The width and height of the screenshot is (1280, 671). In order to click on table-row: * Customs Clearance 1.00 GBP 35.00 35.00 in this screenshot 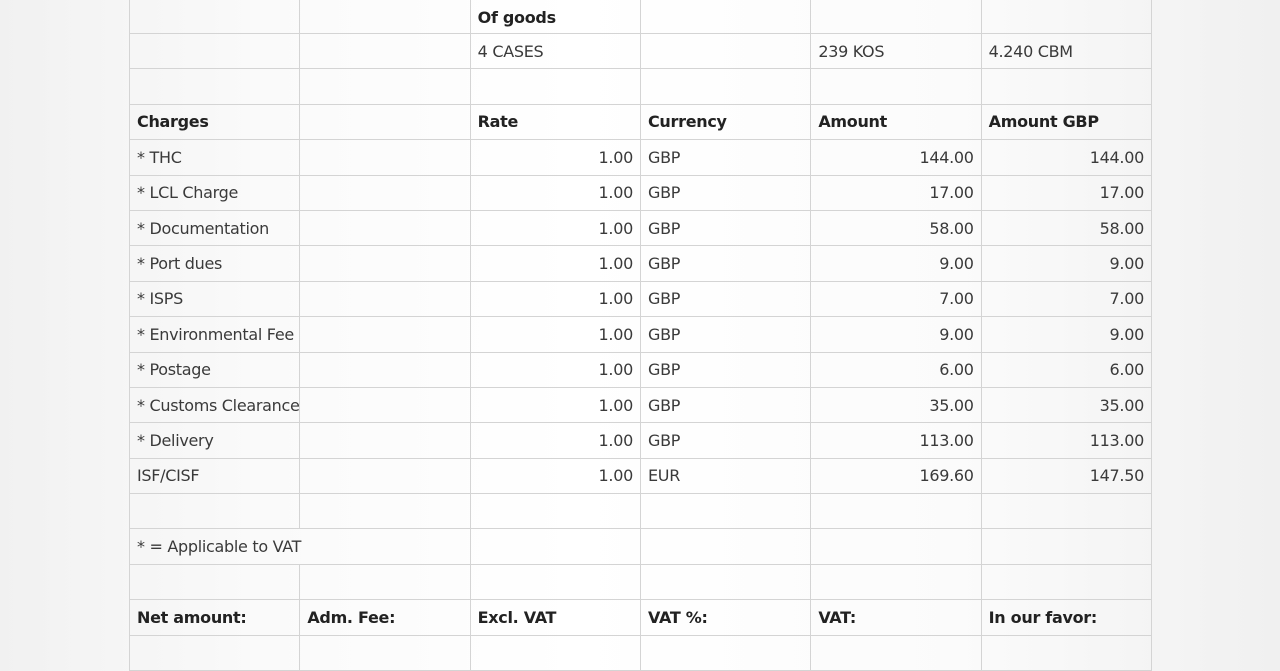, I will do `click(640, 405)`.